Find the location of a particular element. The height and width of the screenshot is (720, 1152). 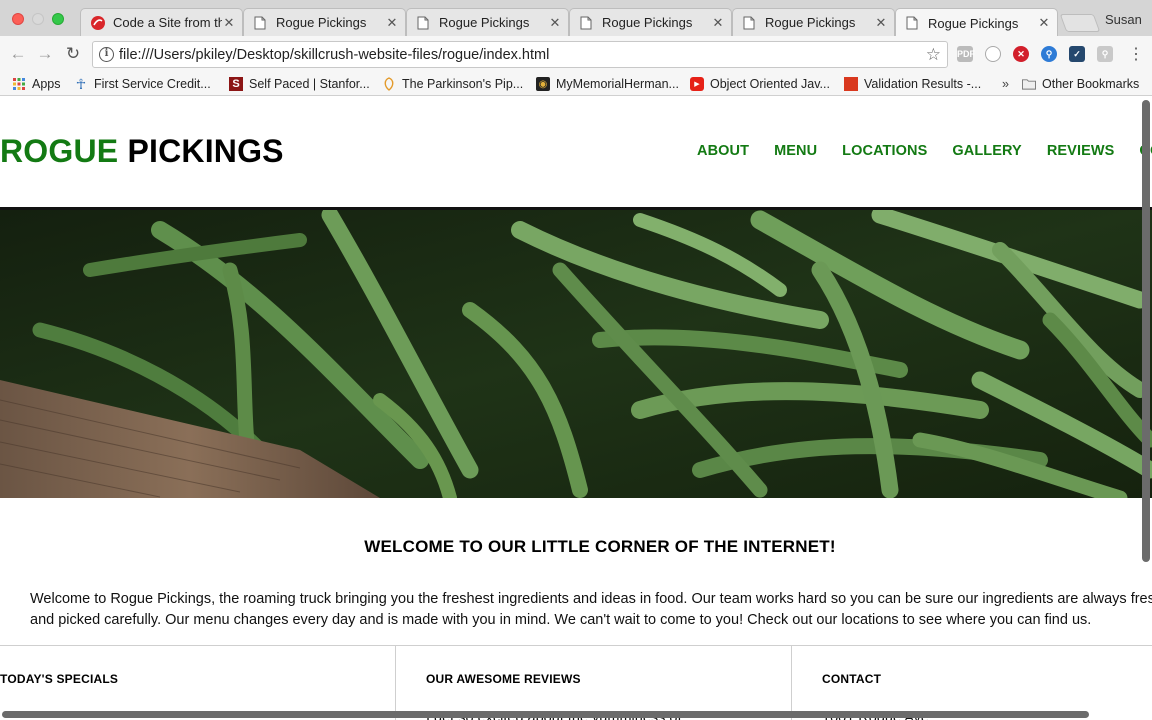

stanford-icon: S is located at coordinates (236, 84).